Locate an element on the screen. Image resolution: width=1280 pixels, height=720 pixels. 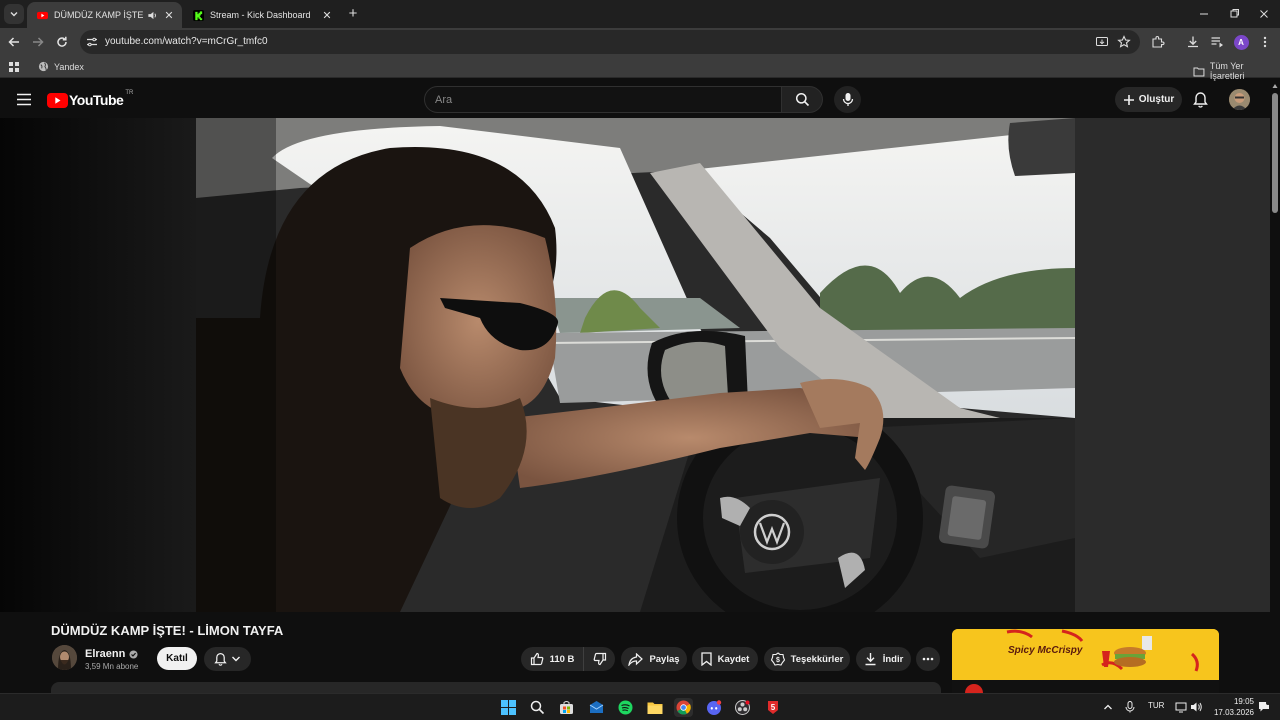
voice-search-button is located at coordinates (847, 99).